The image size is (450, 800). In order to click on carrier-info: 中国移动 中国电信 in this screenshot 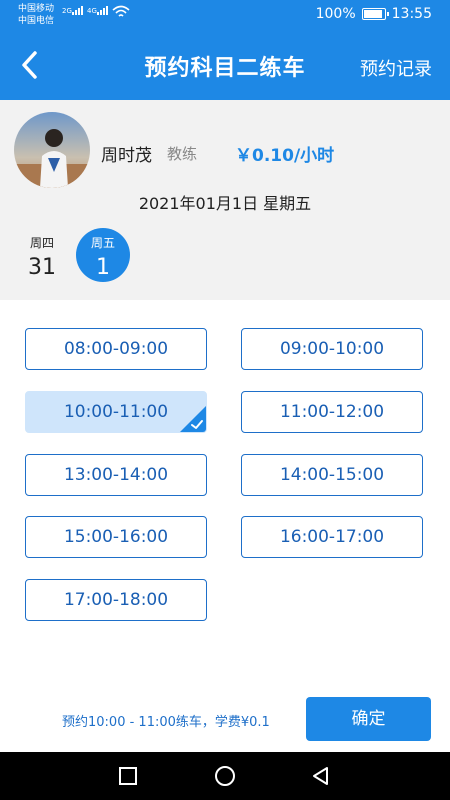, I will do `click(36, 15)`.